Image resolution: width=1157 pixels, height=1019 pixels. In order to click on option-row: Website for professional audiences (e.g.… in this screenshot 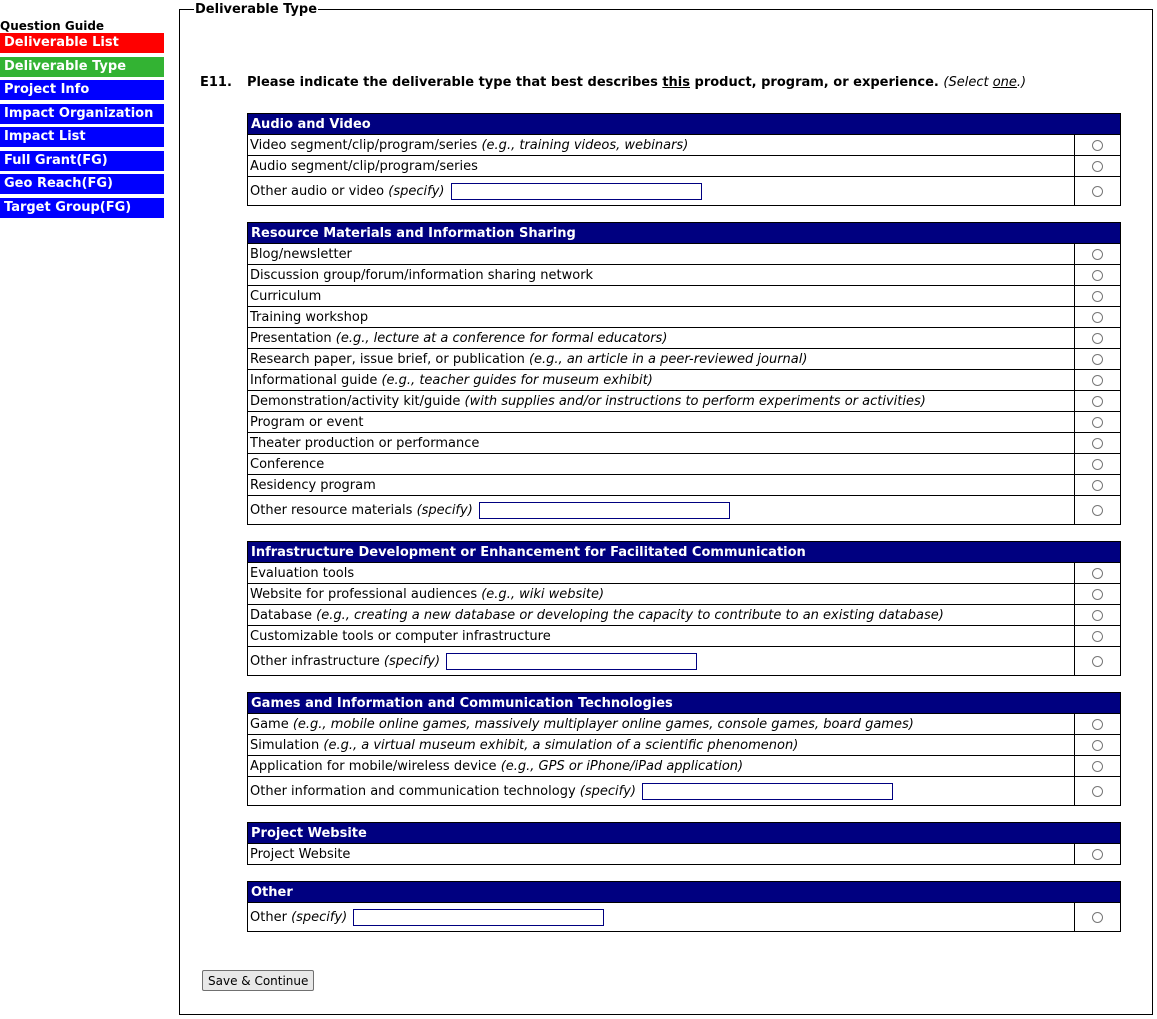, I will do `click(684, 594)`.